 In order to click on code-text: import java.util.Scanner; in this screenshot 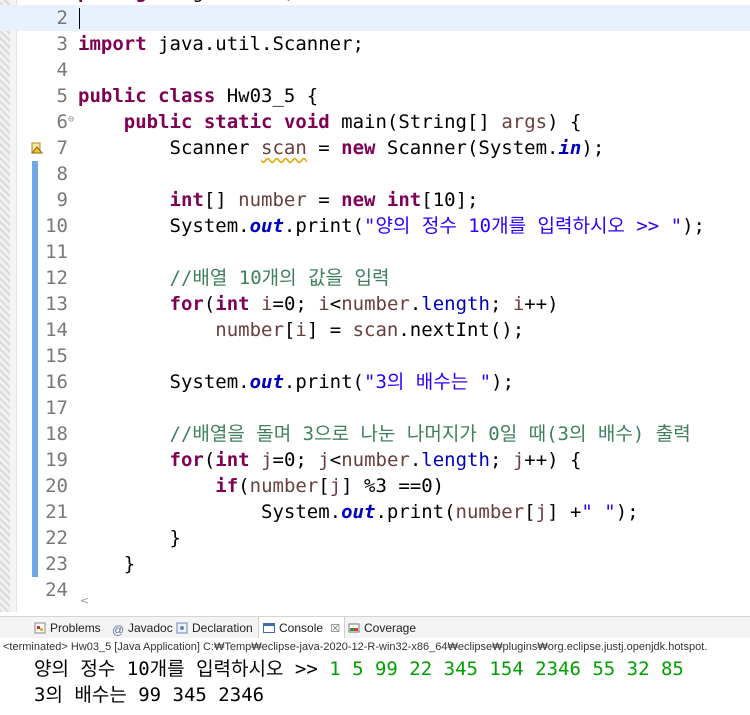, I will do `click(221, 44)`.